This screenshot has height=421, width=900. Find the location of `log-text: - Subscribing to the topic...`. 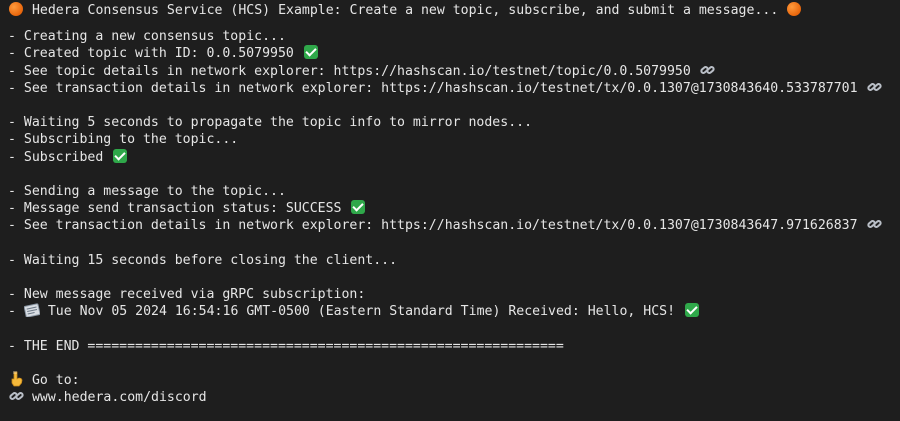

log-text: - Subscribing to the topic... is located at coordinates (123, 140).